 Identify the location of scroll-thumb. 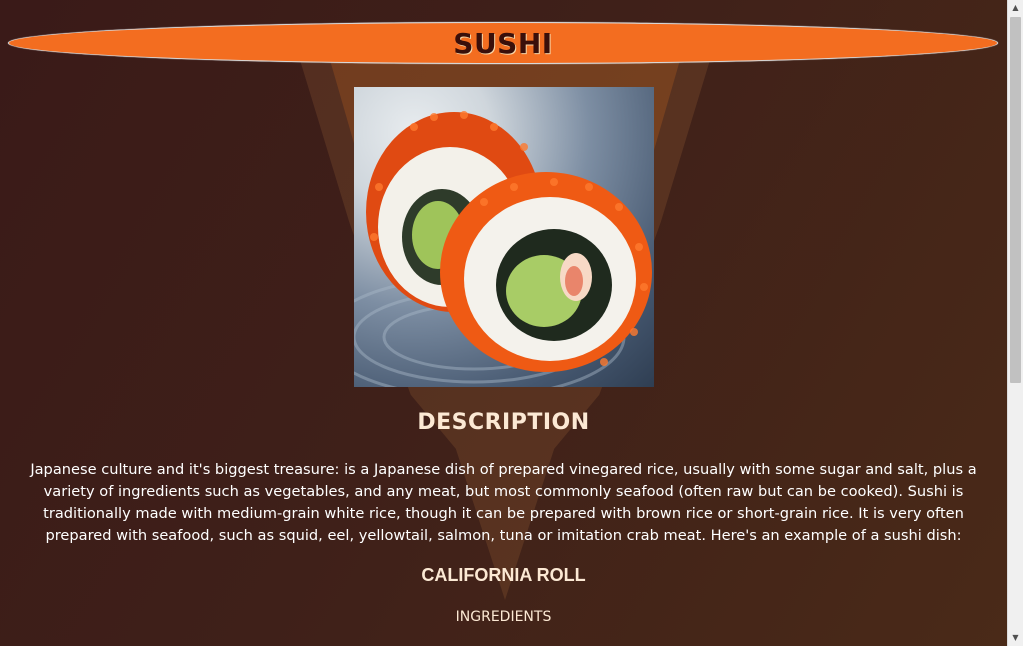
(1015, 200).